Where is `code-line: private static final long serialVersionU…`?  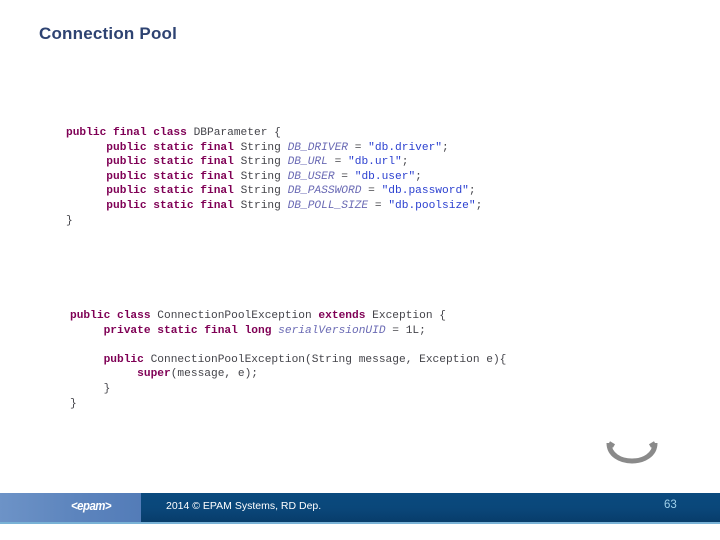
code-line: private static final long serialVersionU… is located at coordinates (288, 331).